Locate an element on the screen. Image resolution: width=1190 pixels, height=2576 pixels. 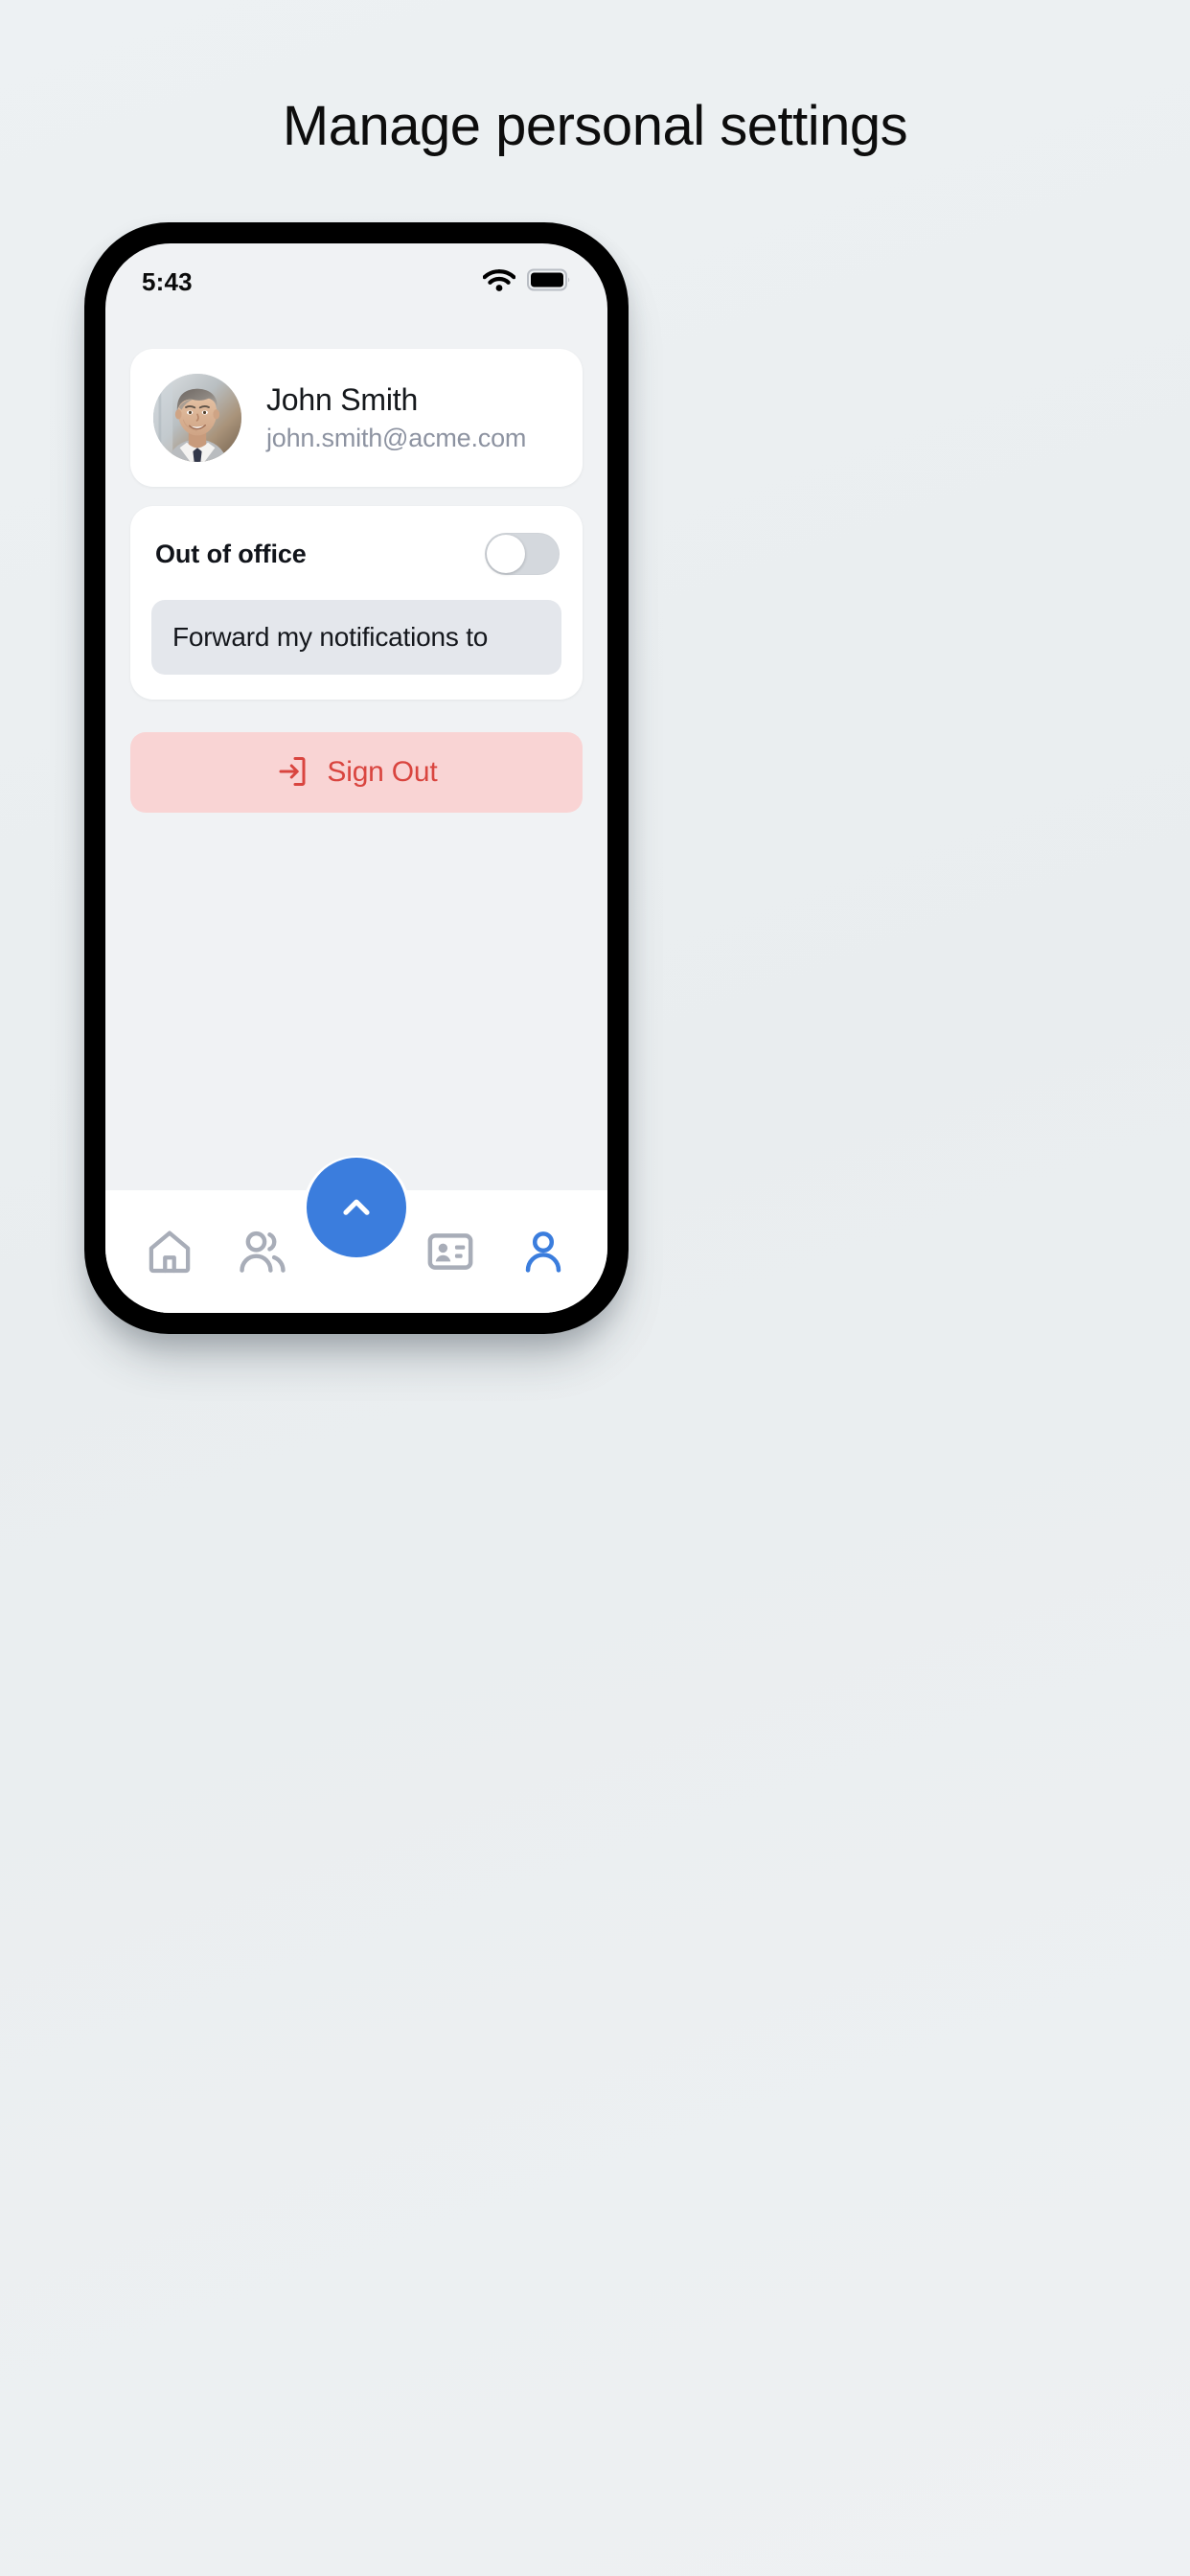
profile-name: John Smith is located at coordinates (342, 399).